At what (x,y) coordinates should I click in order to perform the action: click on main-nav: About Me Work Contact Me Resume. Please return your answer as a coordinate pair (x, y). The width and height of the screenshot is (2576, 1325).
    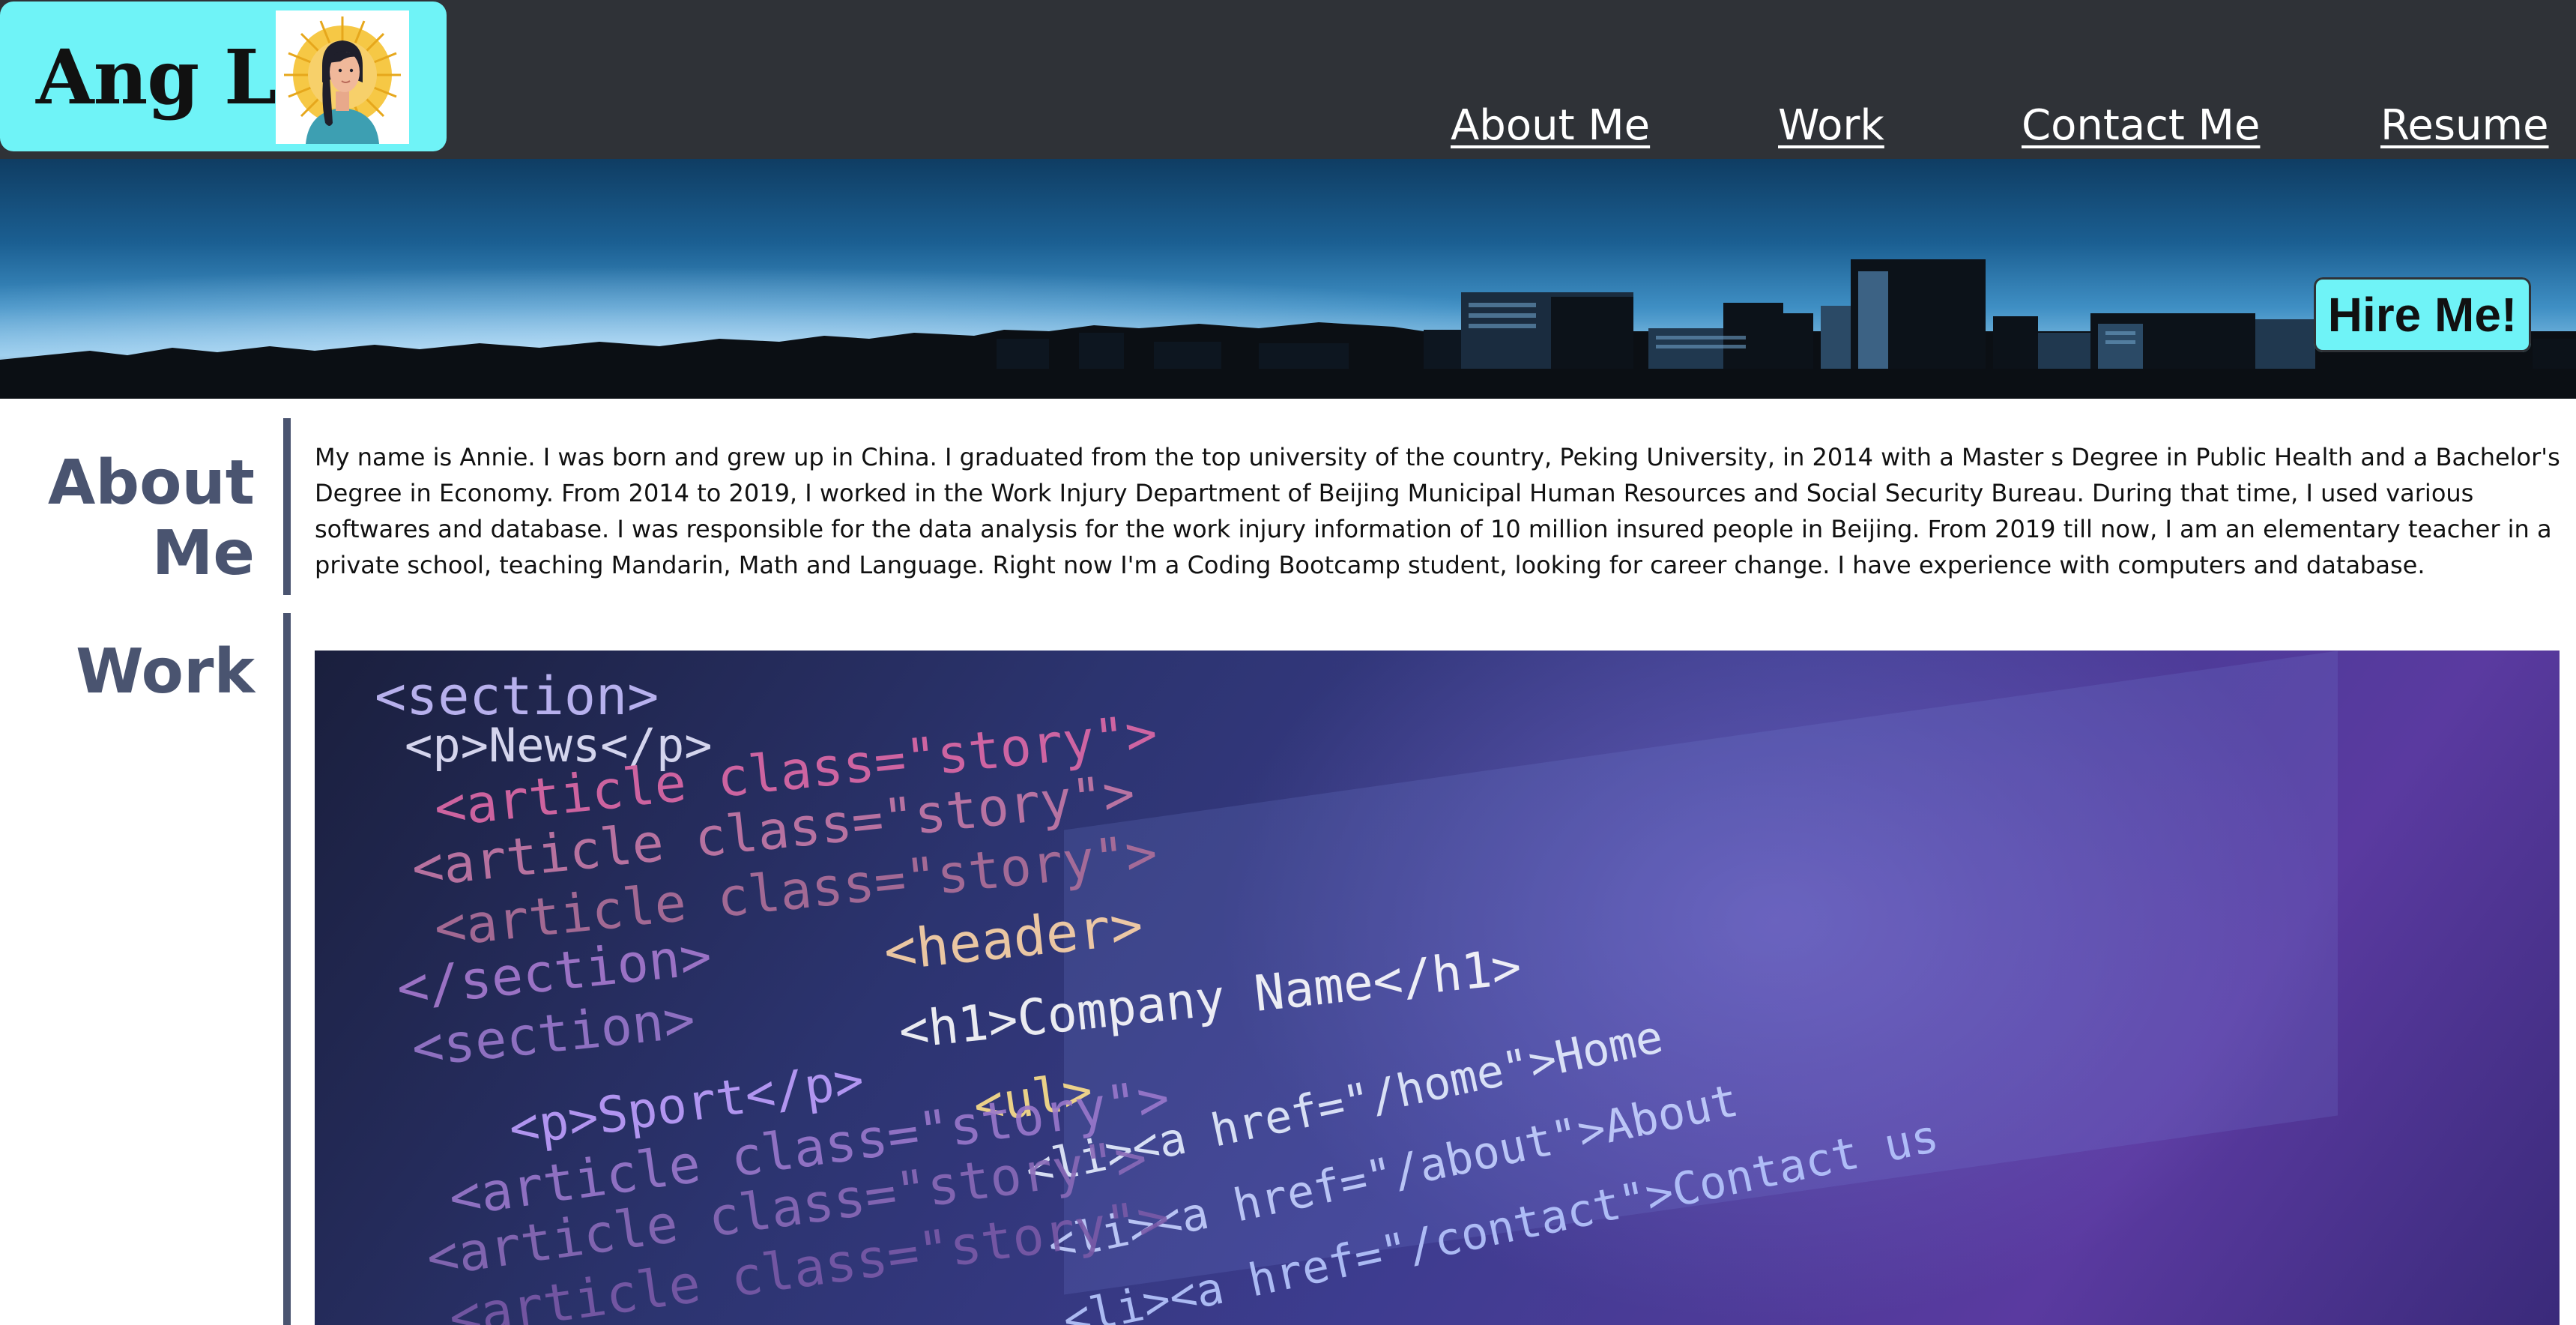
    Looking at the image, I should click on (1288, 131).